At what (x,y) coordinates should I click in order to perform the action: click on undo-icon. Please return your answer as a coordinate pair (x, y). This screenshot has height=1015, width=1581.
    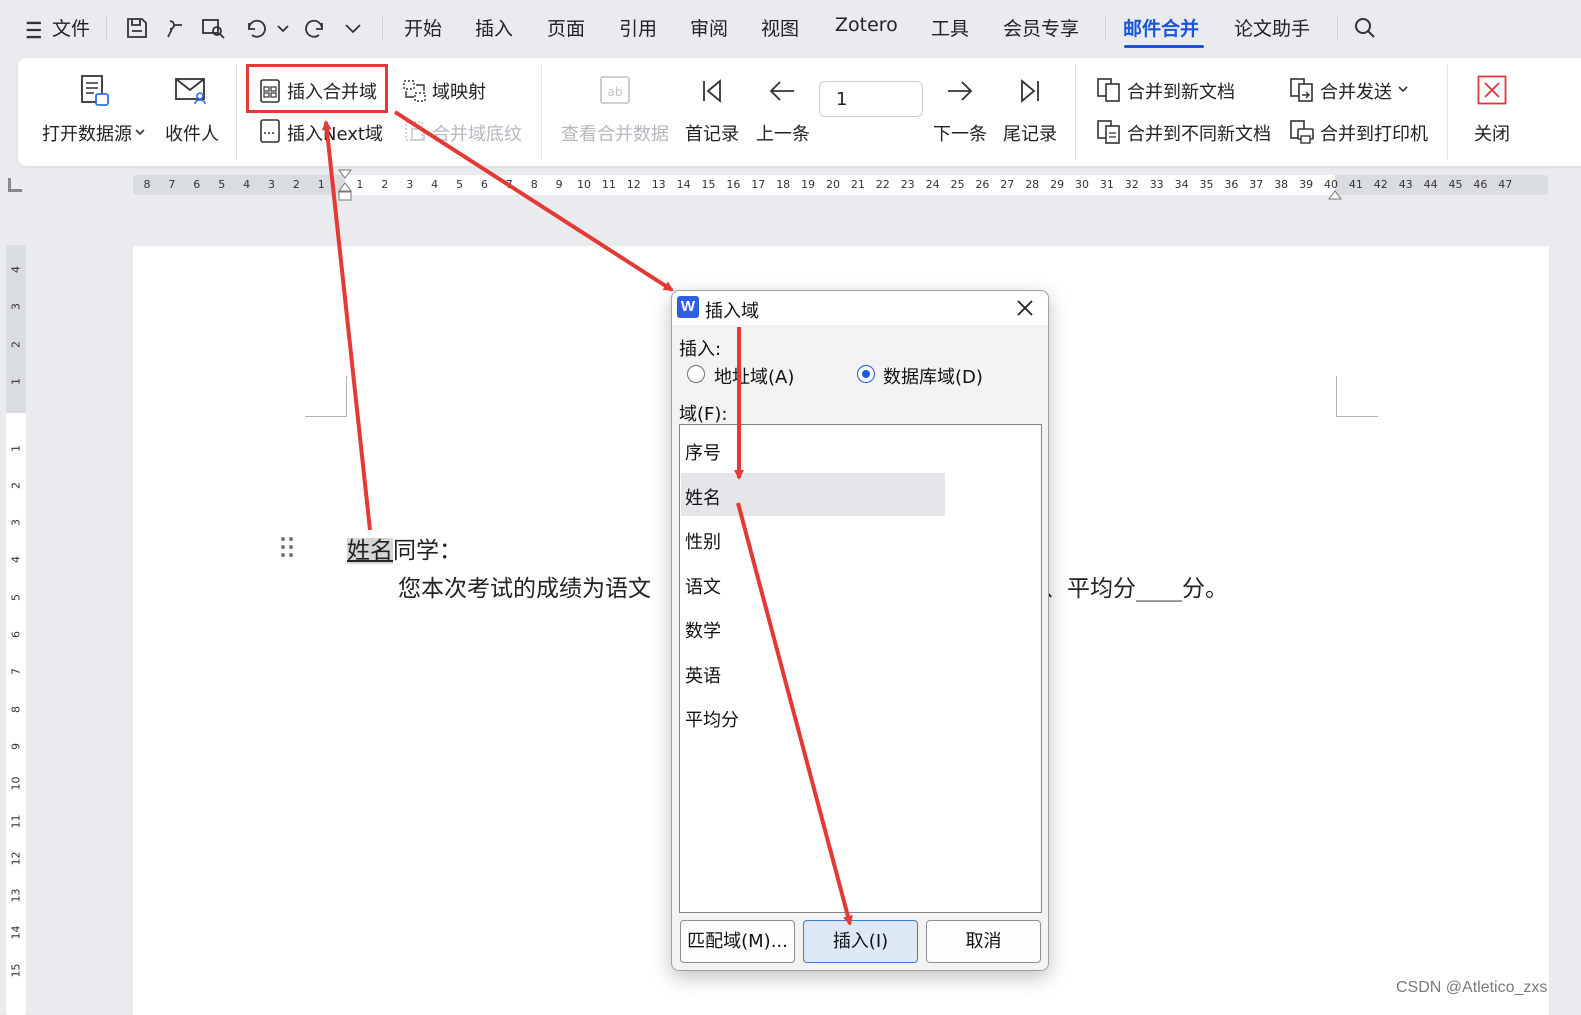
    Looking at the image, I should click on (256, 28).